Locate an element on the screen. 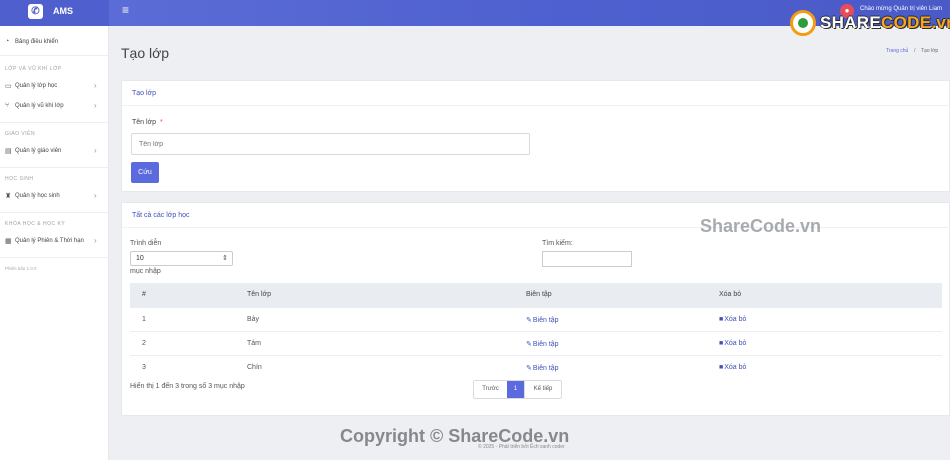  row-number: 2 is located at coordinates (144, 343).